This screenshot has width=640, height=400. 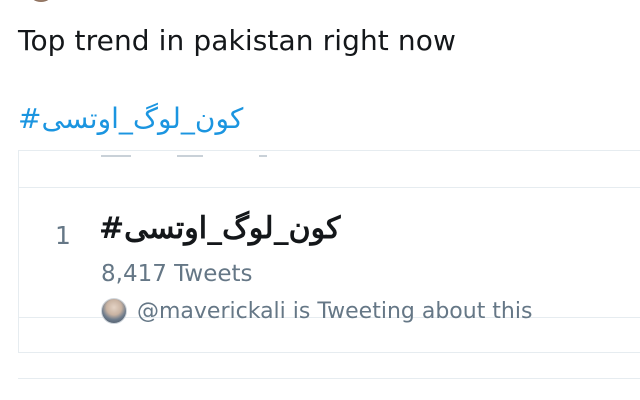 What do you see at coordinates (41, 1) in the screenshot?
I see `author-avatar` at bounding box center [41, 1].